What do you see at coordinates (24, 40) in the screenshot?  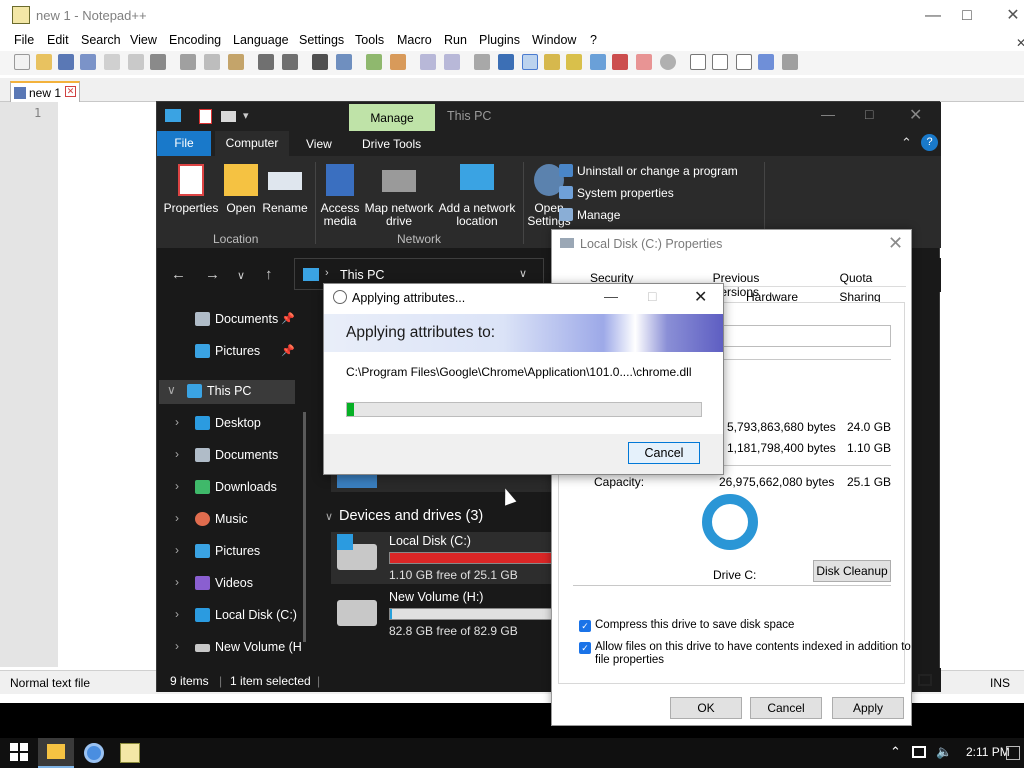 I see `menu-file: File` at bounding box center [24, 40].